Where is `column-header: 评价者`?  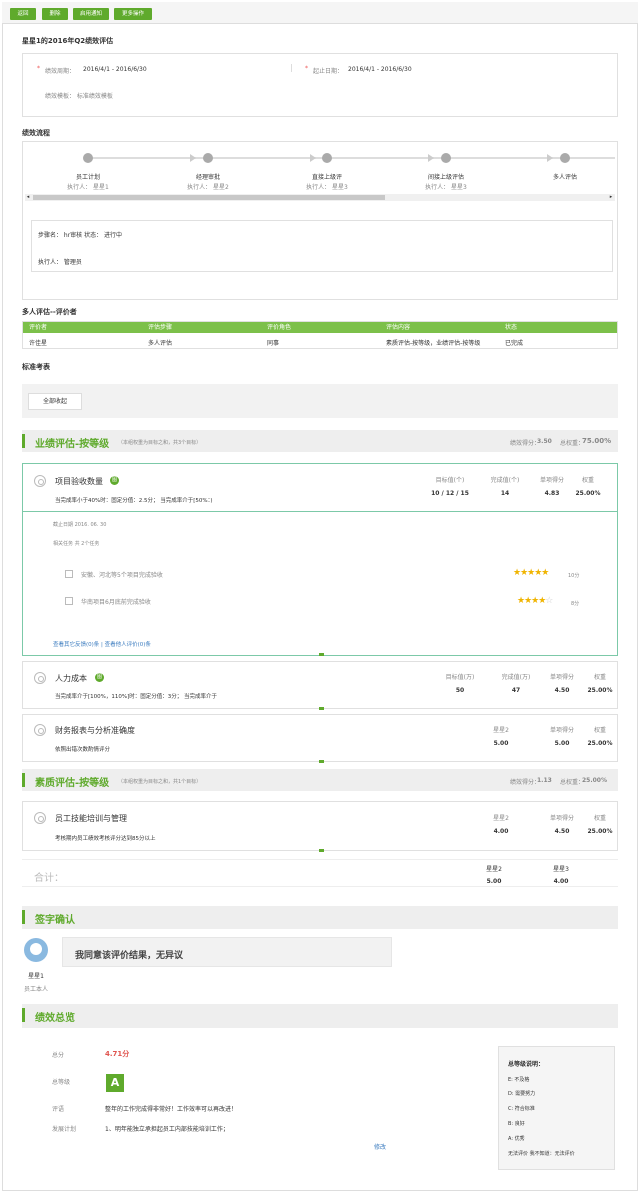
column-header: 评价者 is located at coordinates (38, 327).